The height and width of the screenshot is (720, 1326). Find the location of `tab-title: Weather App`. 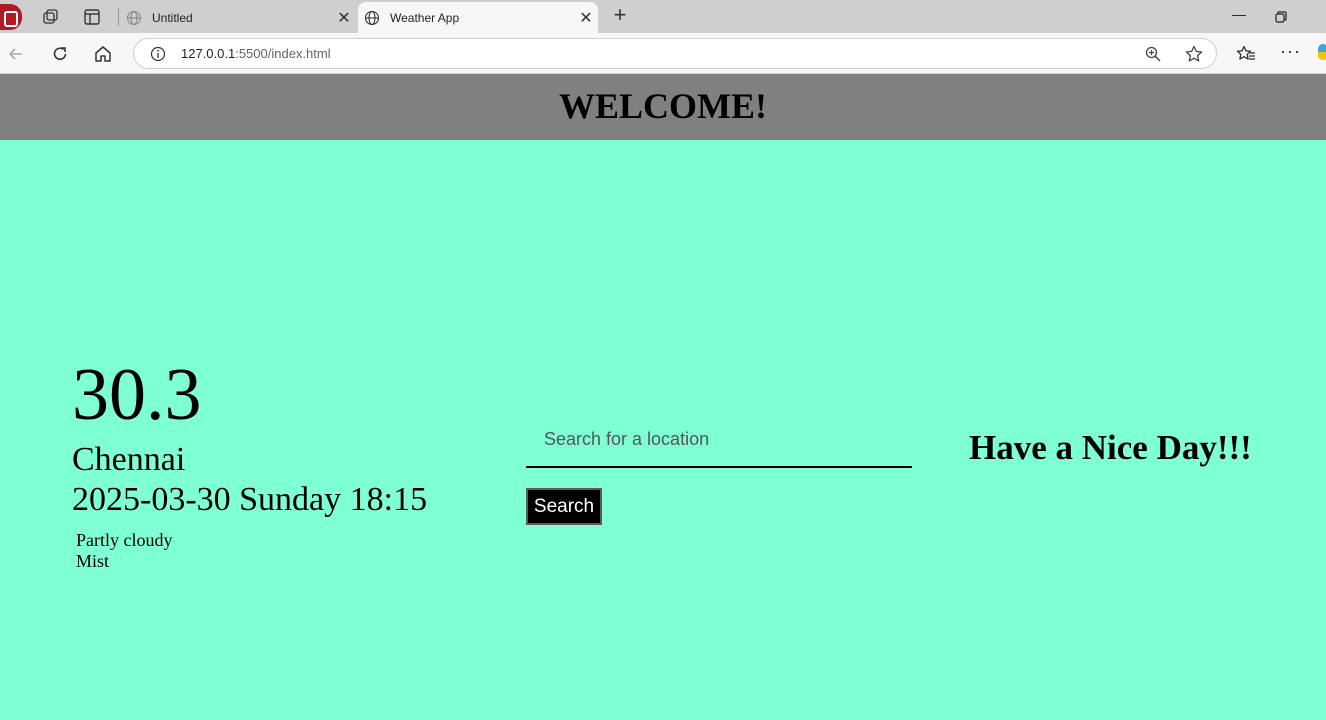

tab-title: Weather App is located at coordinates (425, 17).